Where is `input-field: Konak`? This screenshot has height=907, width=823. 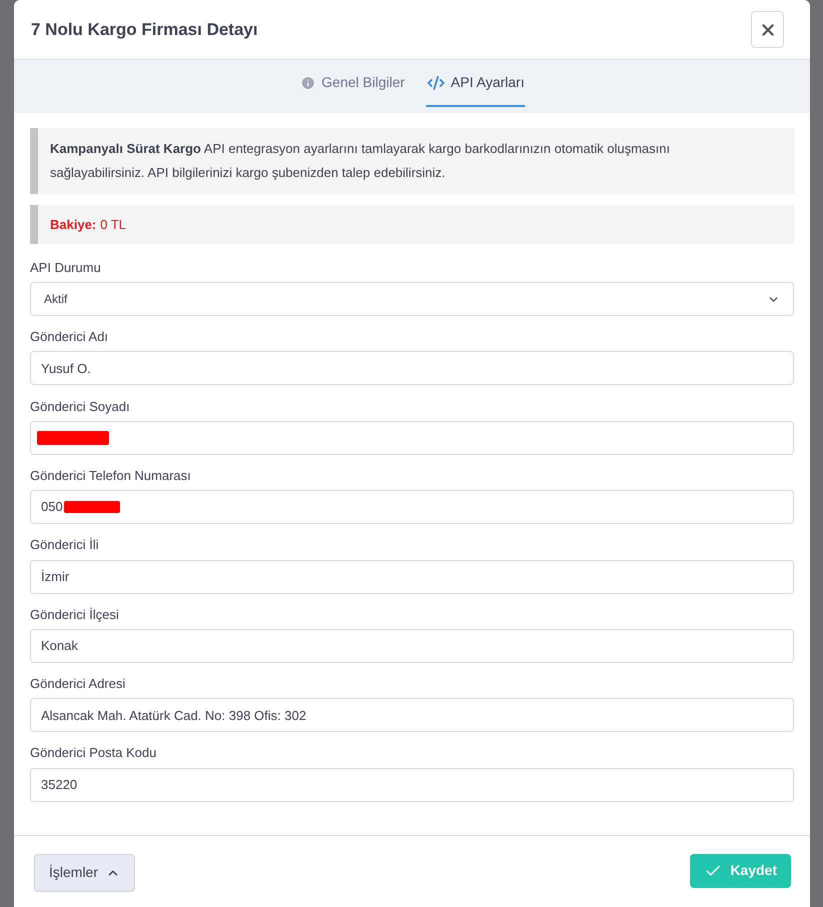
input-field: Konak is located at coordinates (412, 645).